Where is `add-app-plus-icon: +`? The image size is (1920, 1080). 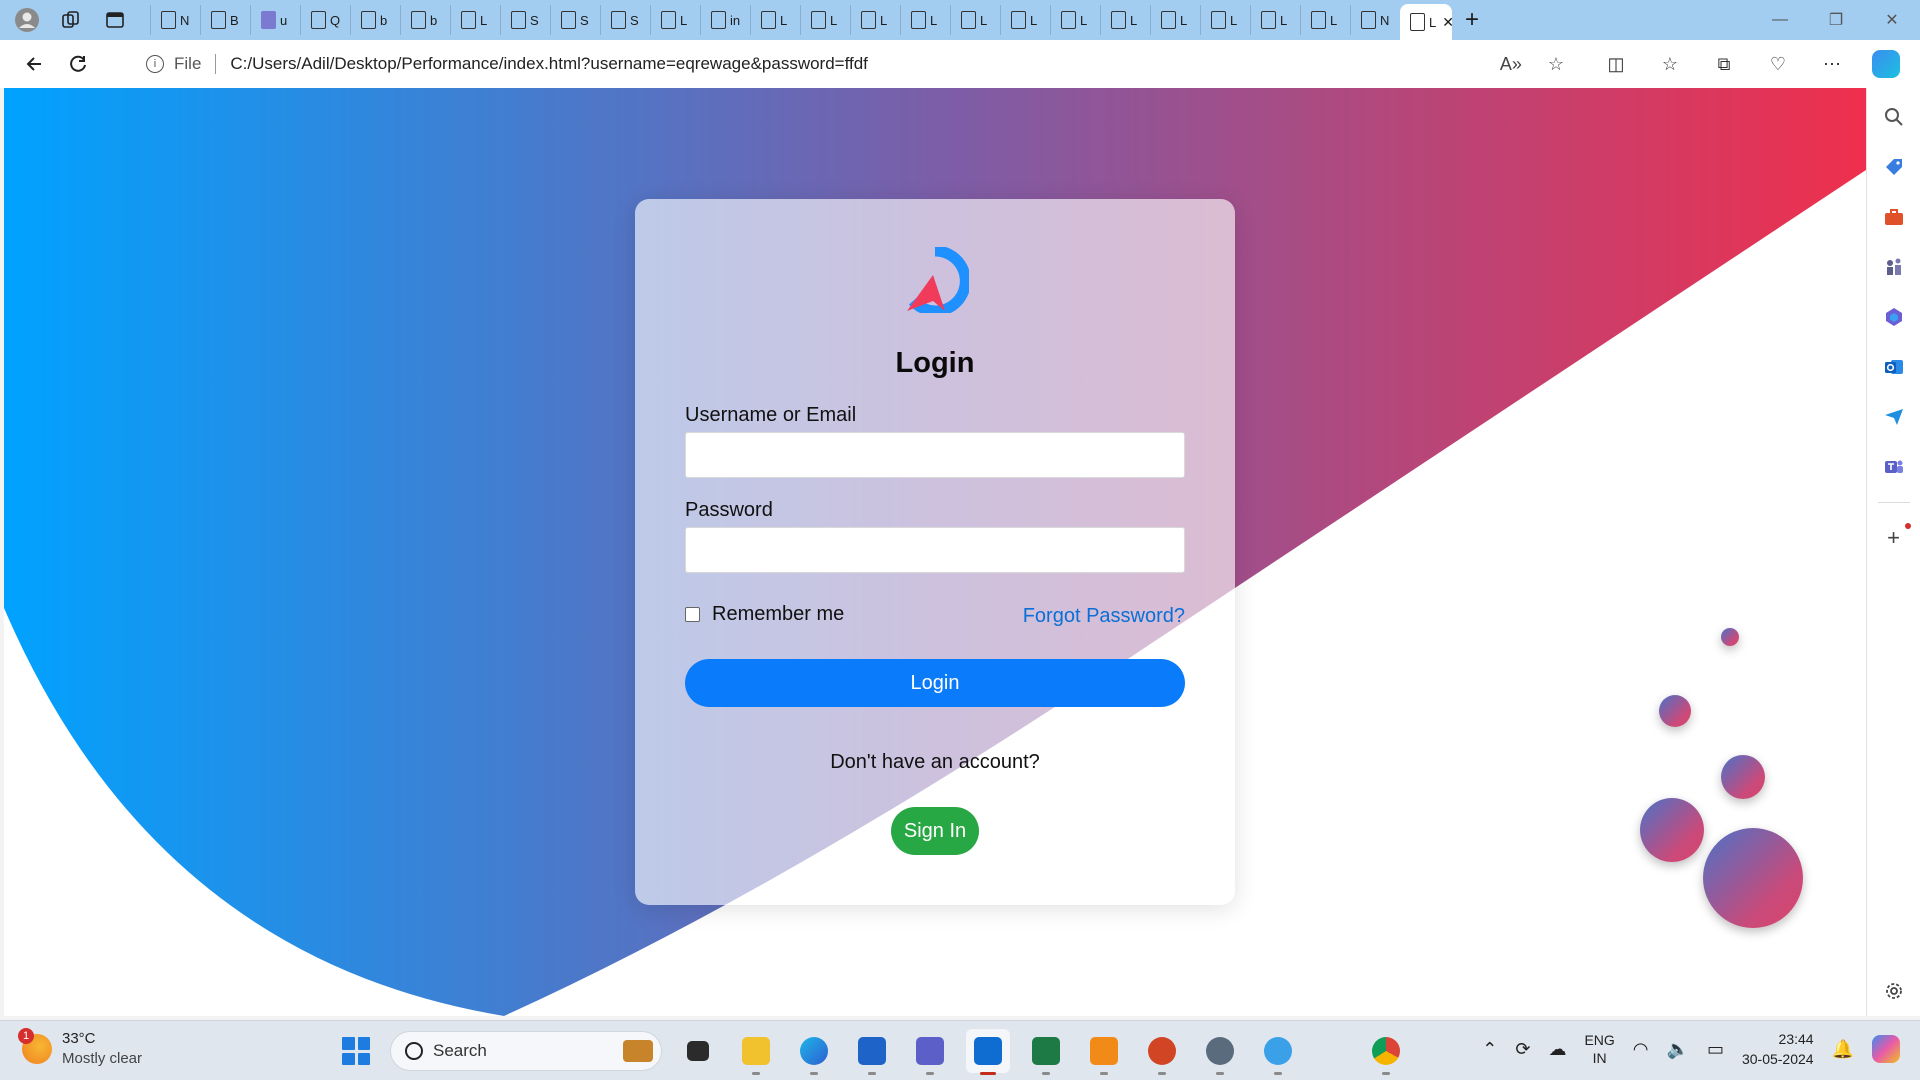
add-app-plus-icon: + is located at coordinates (1895, 538).